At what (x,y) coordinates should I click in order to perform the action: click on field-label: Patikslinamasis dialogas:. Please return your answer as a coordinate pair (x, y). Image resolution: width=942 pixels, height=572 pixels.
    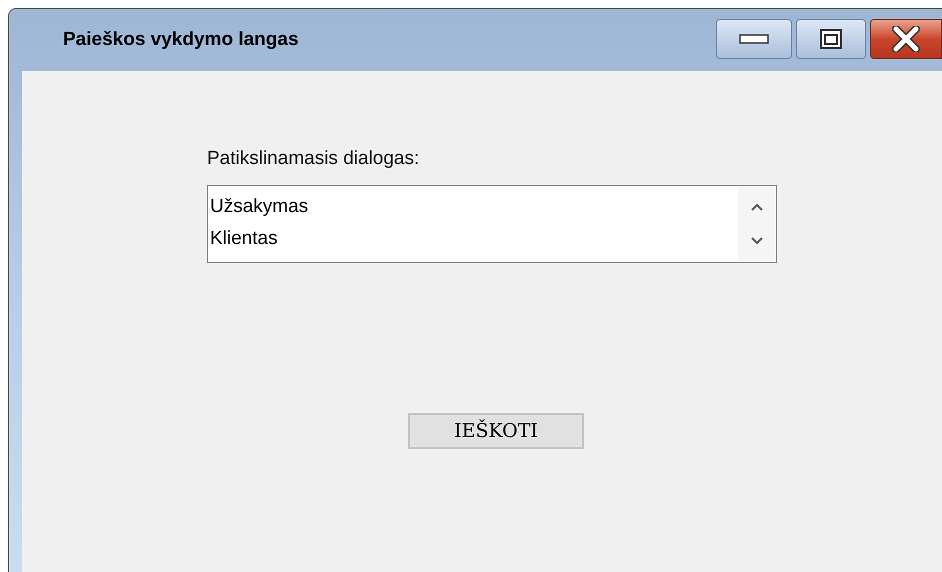
    Looking at the image, I should click on (313, 159).